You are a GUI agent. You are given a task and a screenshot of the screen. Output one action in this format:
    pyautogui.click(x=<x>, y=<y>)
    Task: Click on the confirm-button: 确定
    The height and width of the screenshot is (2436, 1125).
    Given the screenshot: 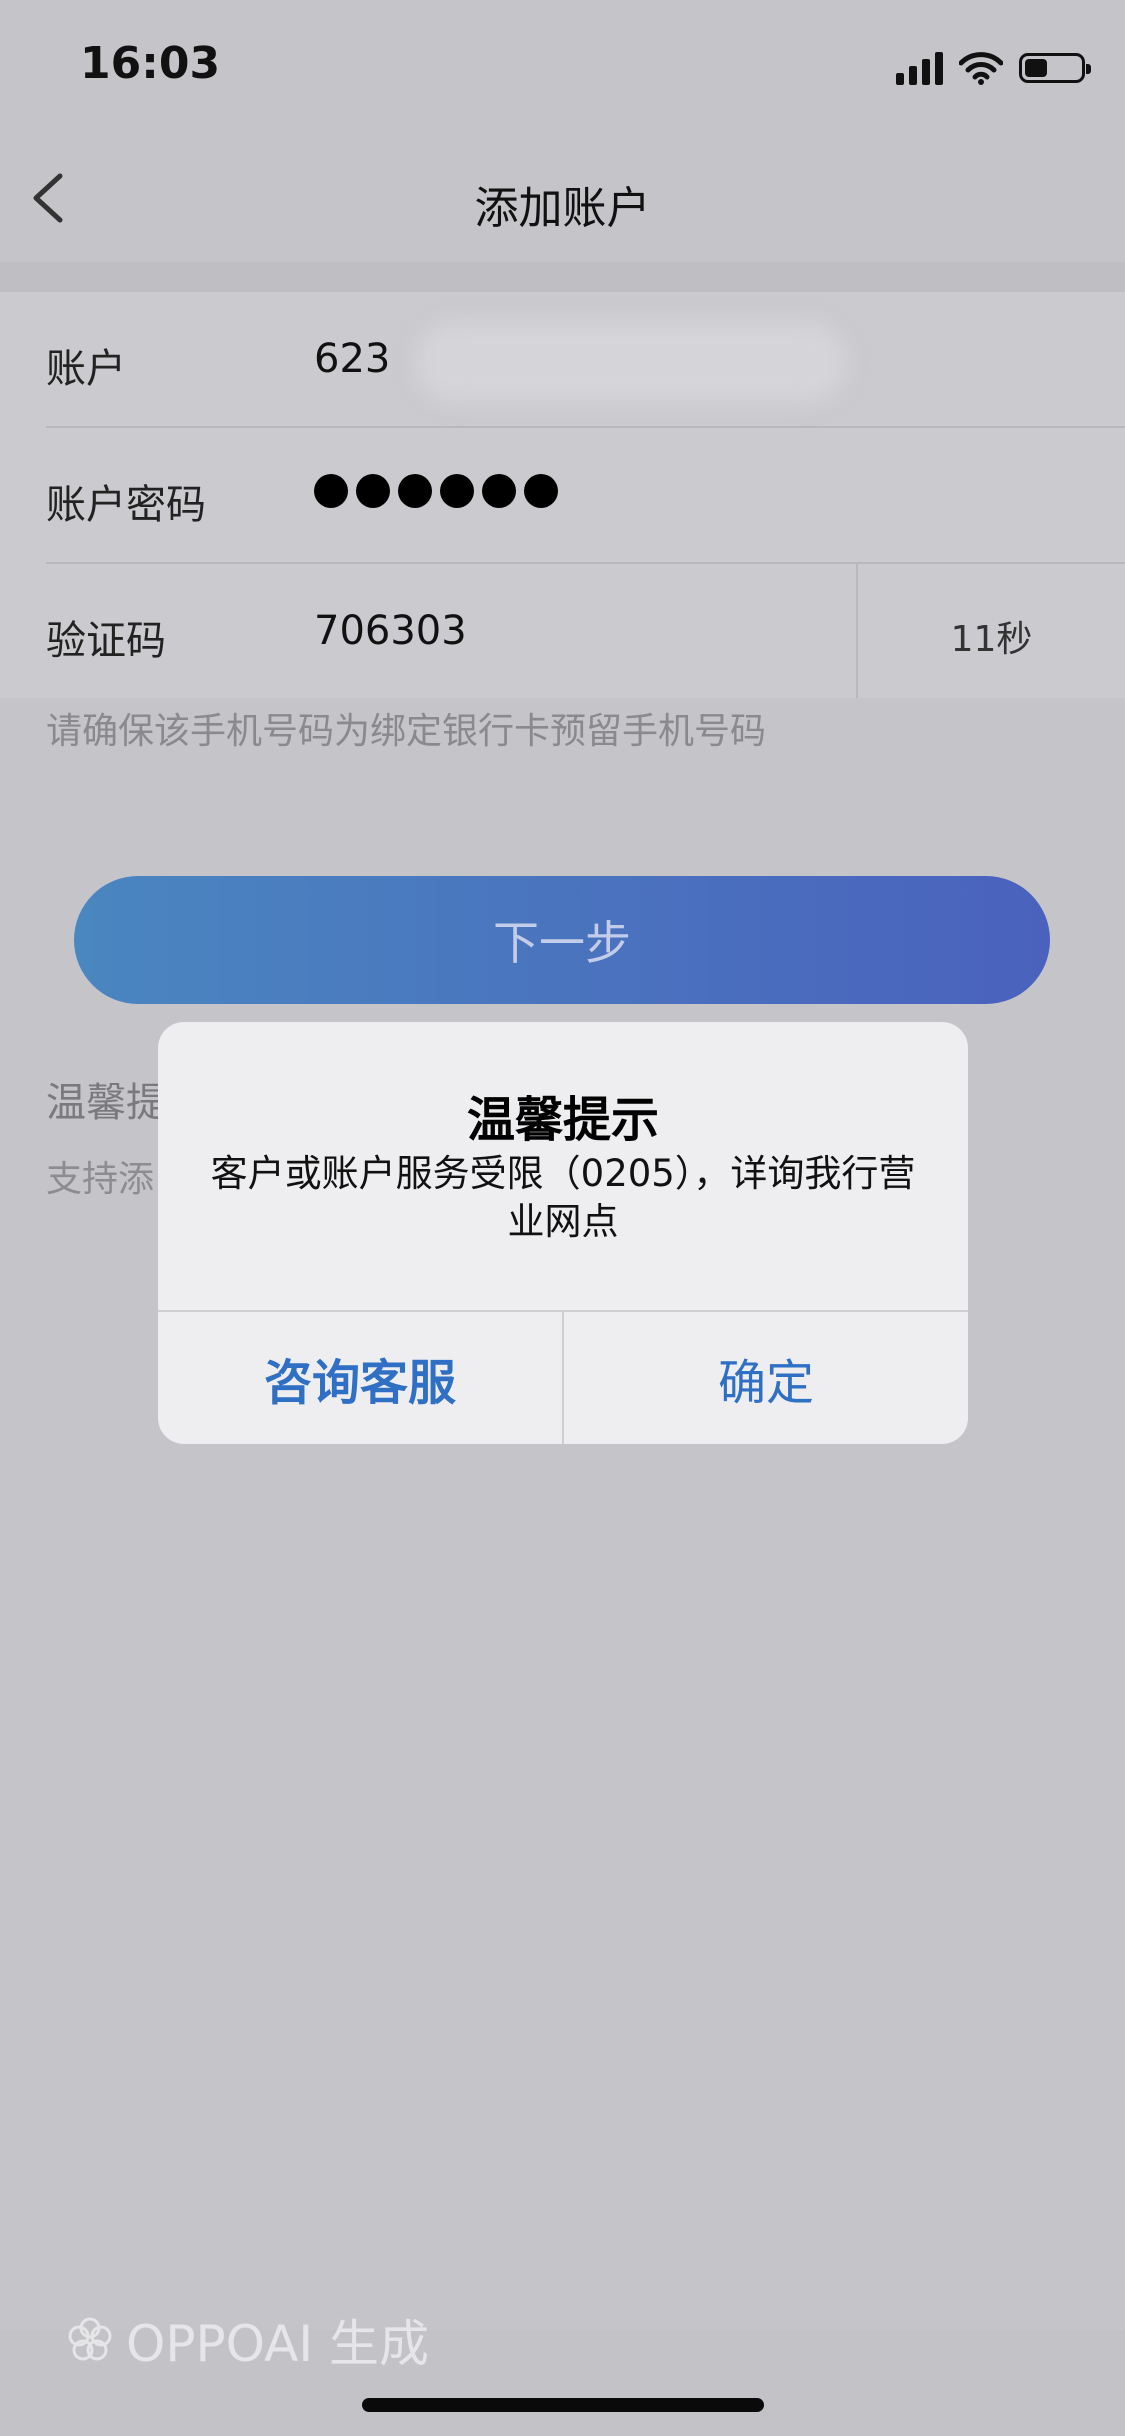 What is the action you would take?
    pyautogui.click(x=766, y=1378)
    